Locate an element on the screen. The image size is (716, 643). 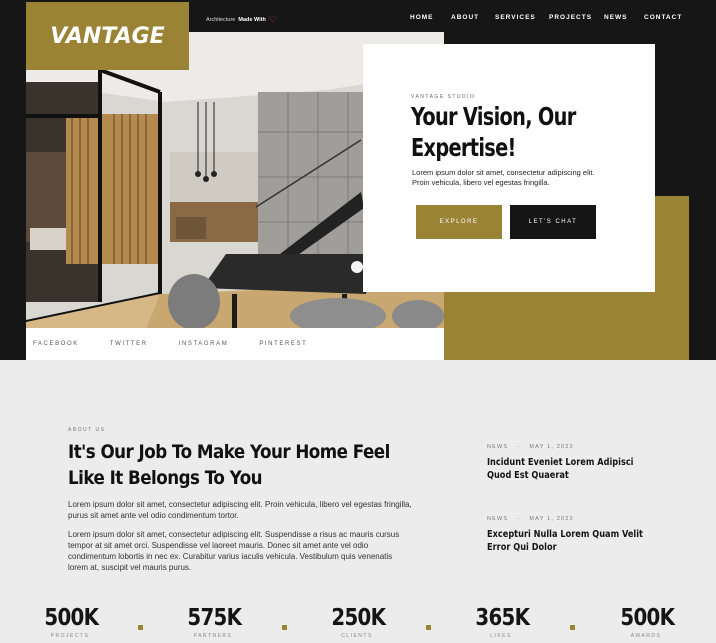
logo-box: VANTAGE is located at coordinates (107, 36).